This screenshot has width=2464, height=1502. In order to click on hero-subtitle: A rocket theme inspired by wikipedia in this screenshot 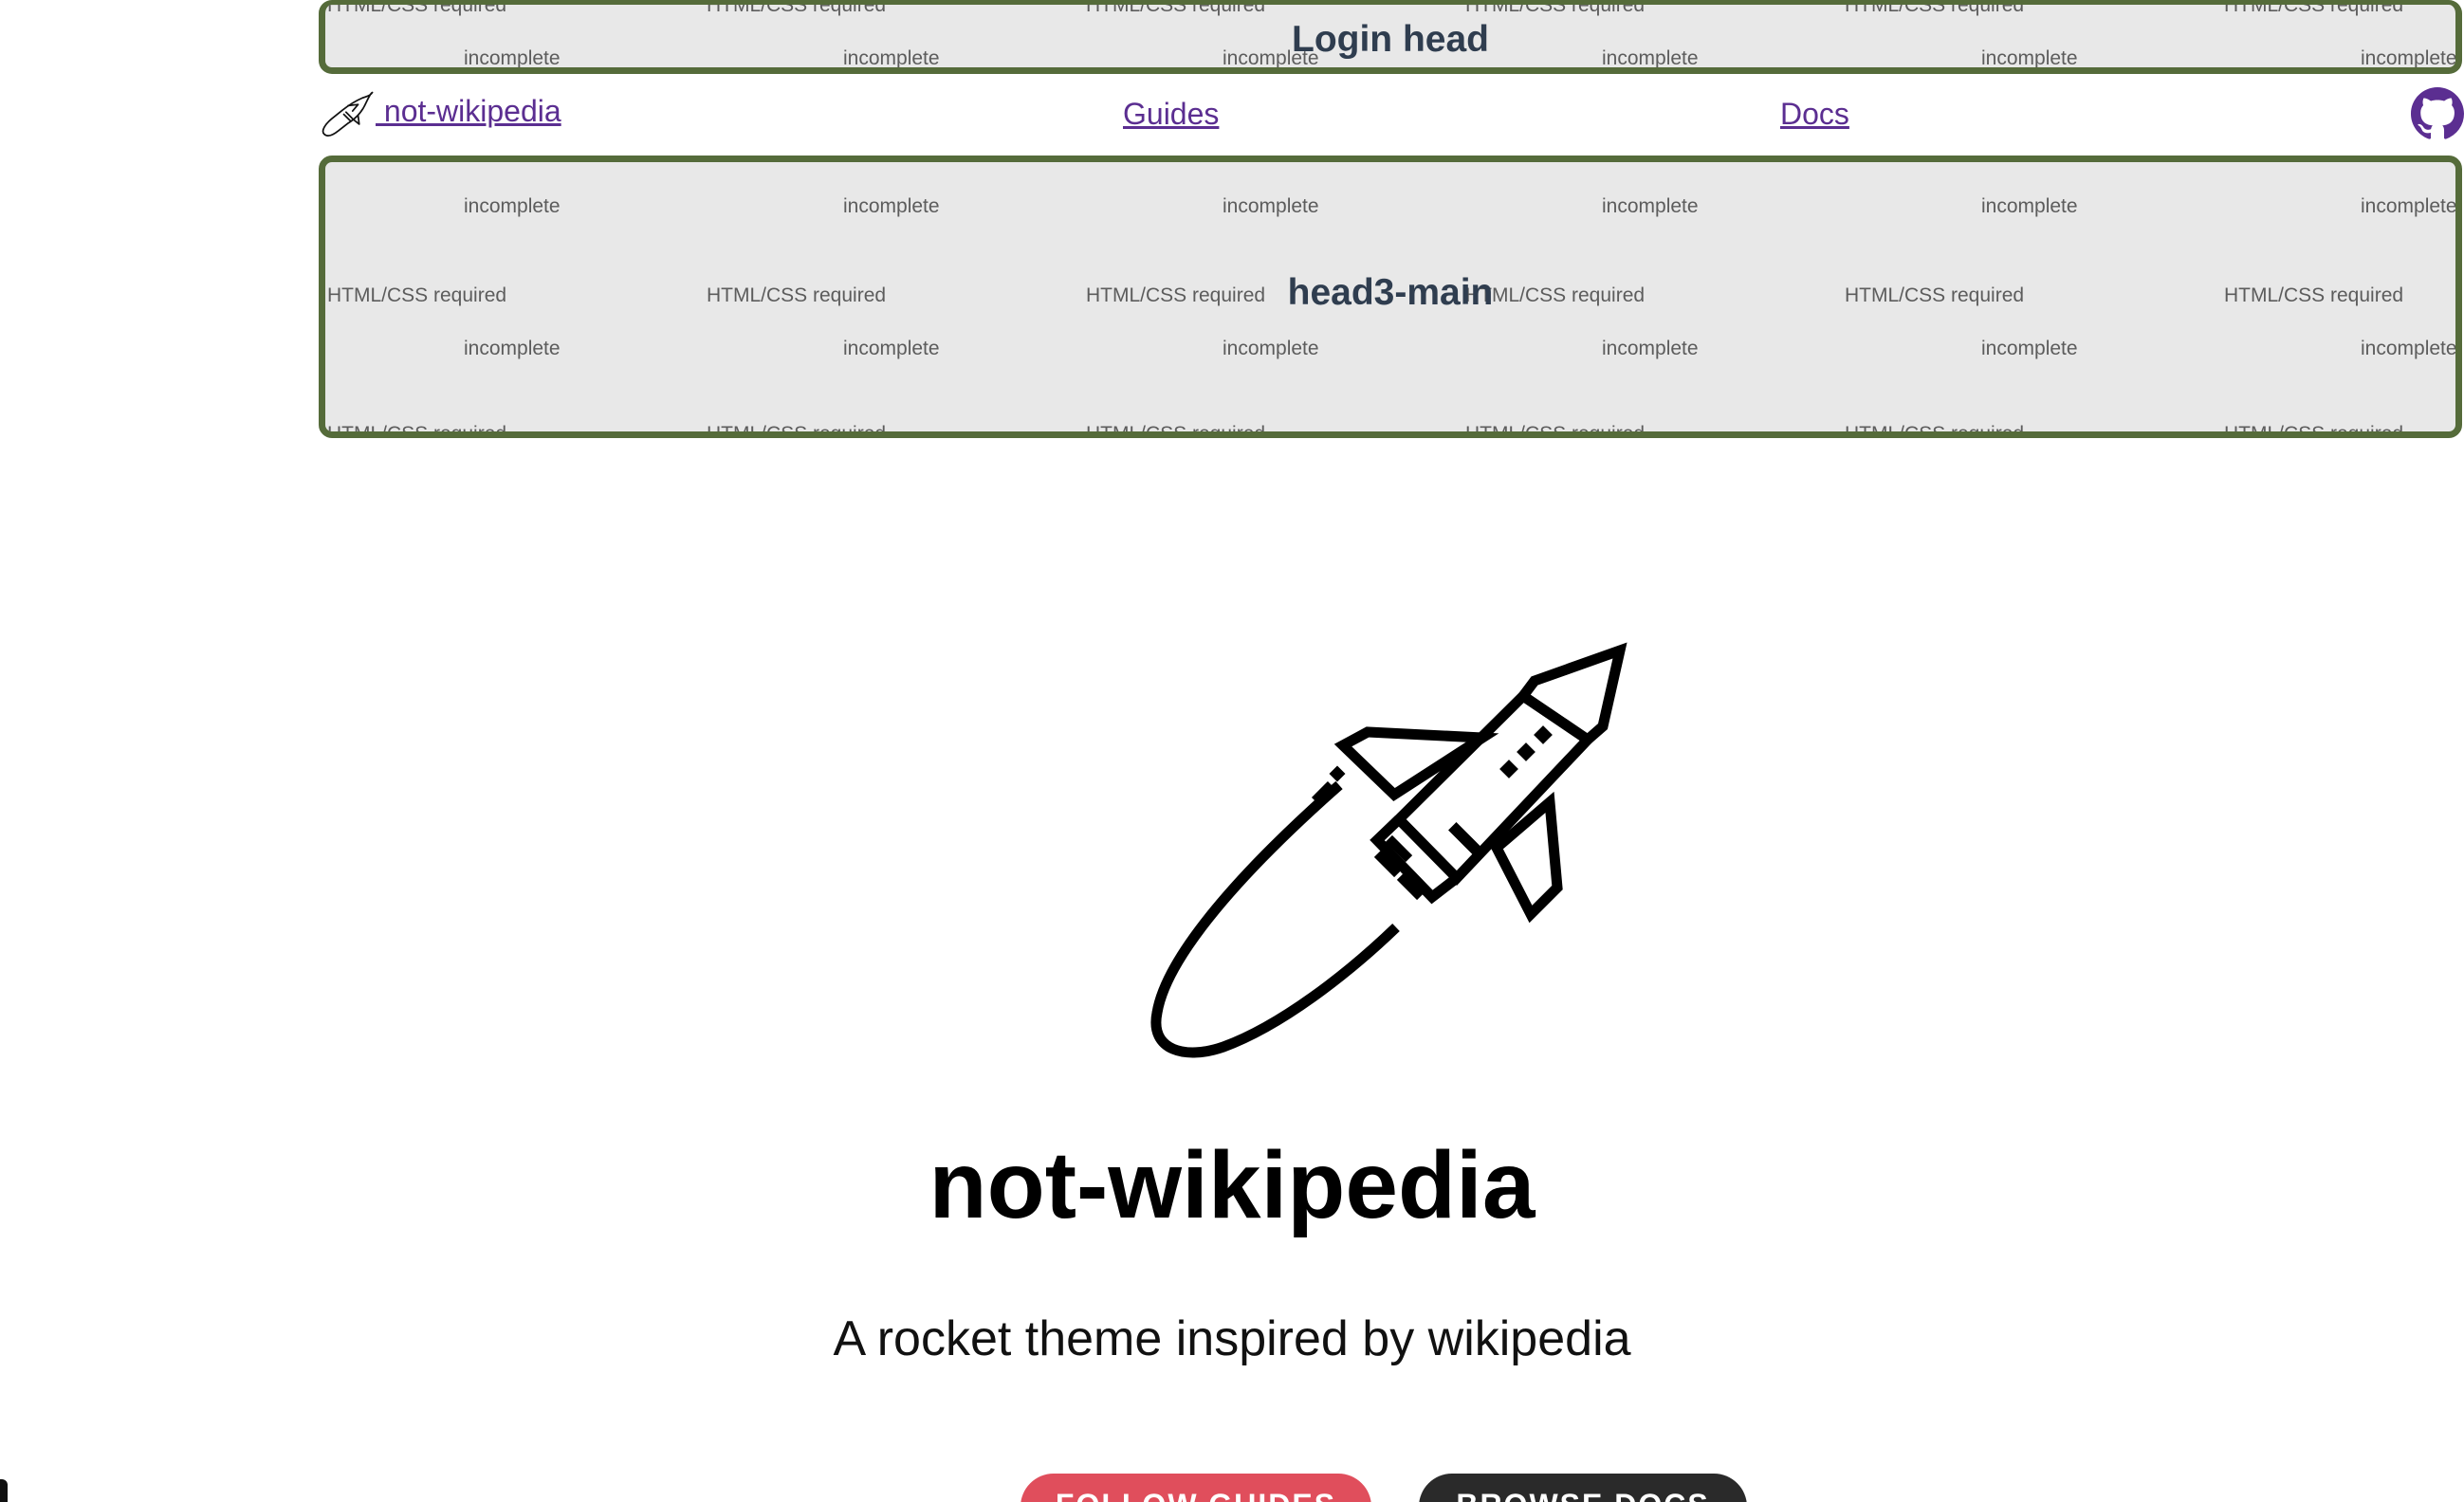, I will do `click(1232, 1338)`.